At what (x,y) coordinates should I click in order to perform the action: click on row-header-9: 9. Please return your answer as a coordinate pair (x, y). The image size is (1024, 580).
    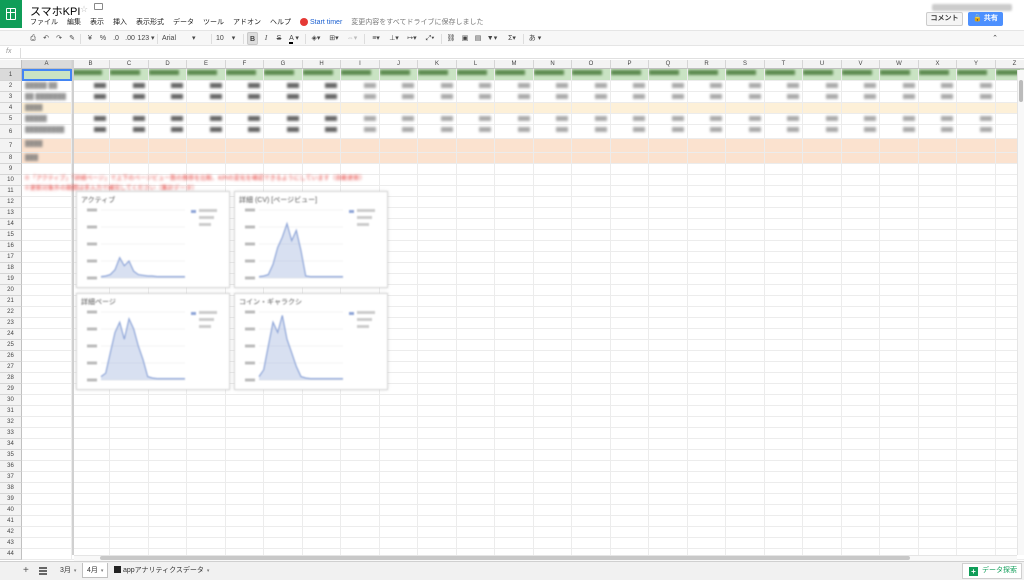
    Looking at the image, I should click on (11, 169).